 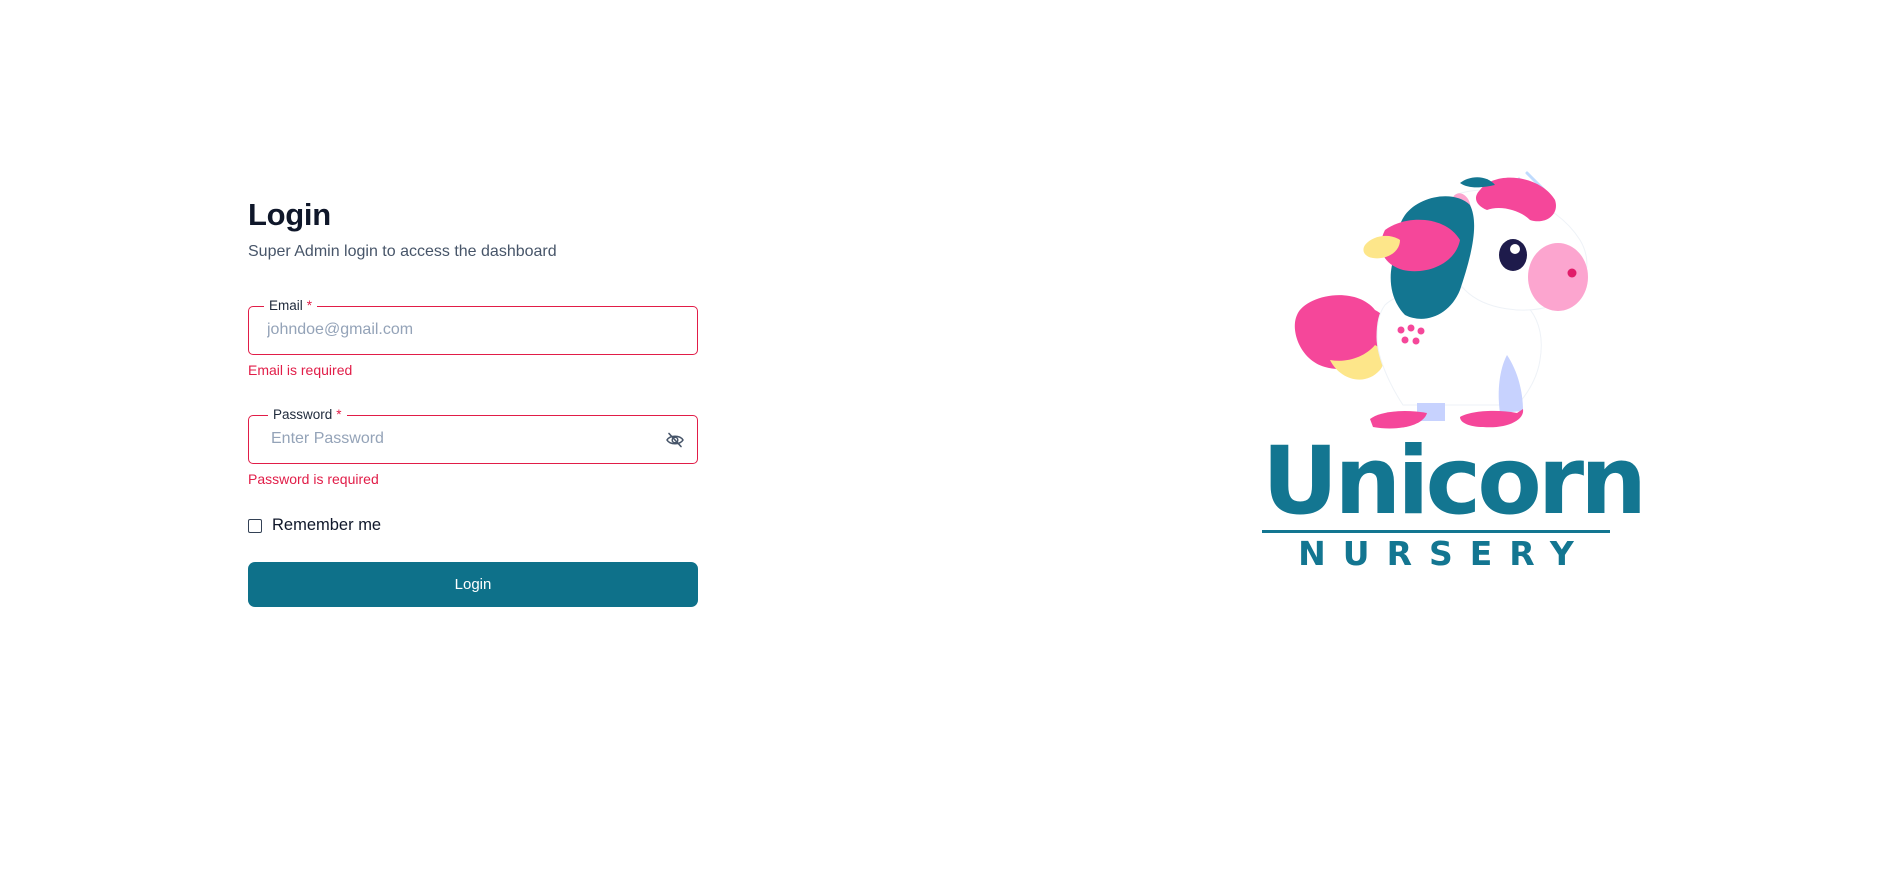 I want to click on email-input, so click(x=457, y=330).